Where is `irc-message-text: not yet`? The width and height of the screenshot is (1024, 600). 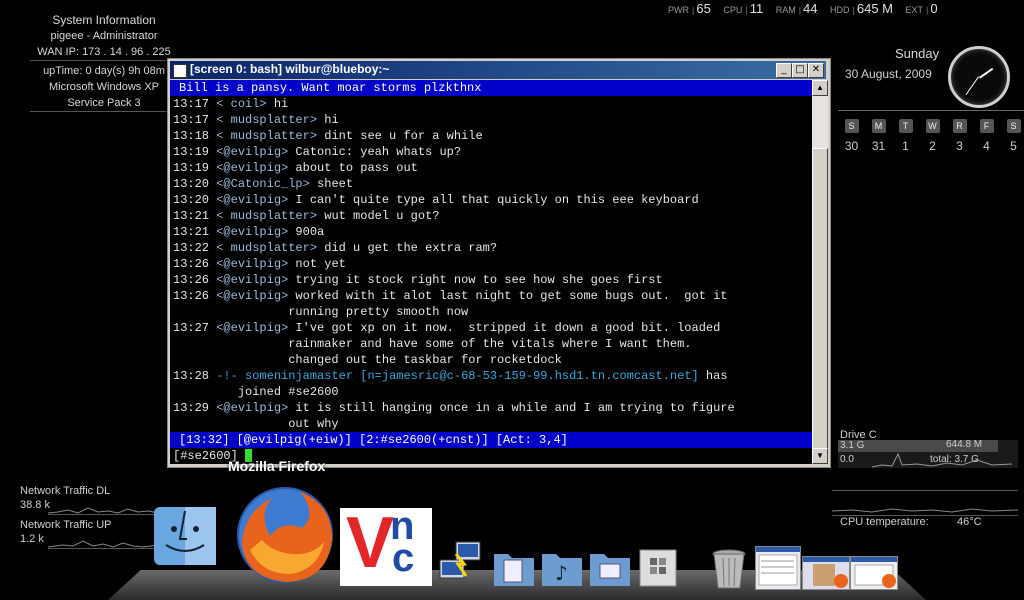
irc-message-text: not yet is located at coordinates (317, 264).